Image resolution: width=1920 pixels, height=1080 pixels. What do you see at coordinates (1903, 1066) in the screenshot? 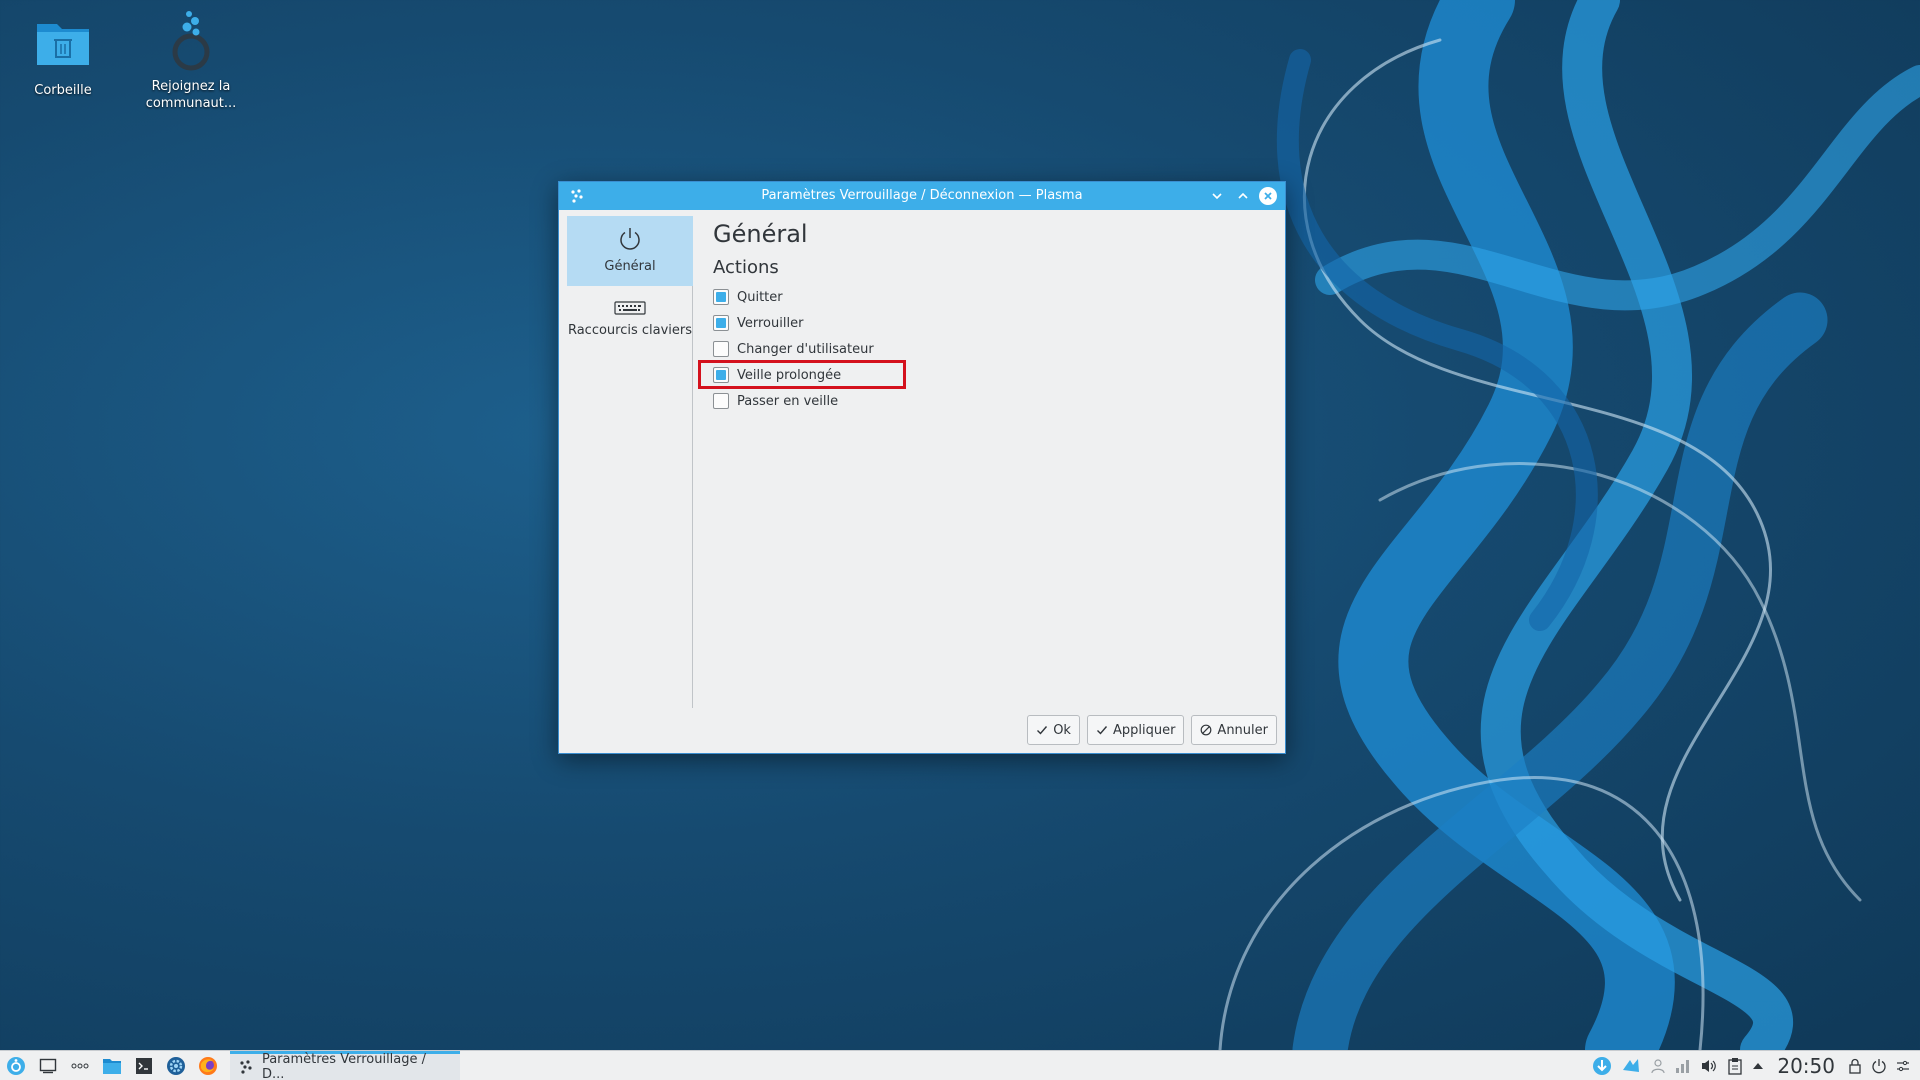
I see `panel-settings-icon` at bounding box center [1903, 1066].